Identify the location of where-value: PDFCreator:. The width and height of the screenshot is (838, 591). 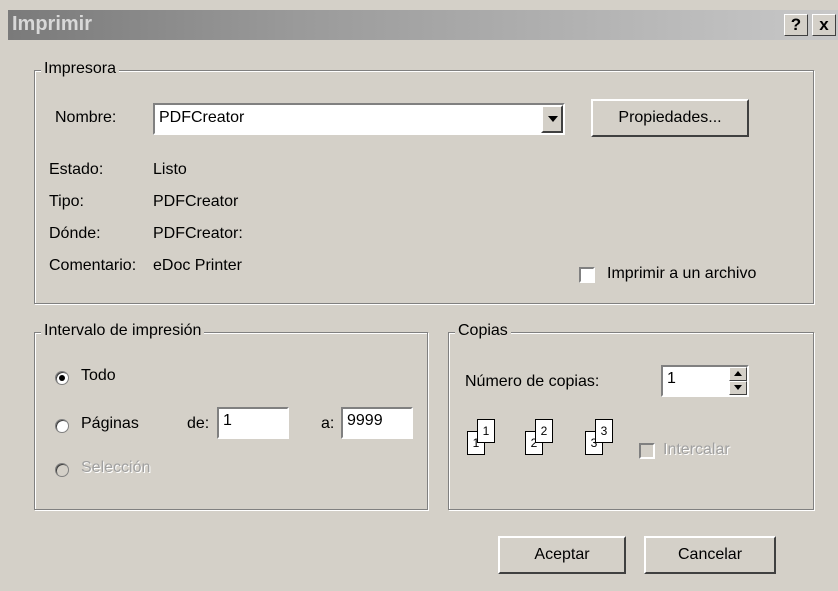
(198, 233).